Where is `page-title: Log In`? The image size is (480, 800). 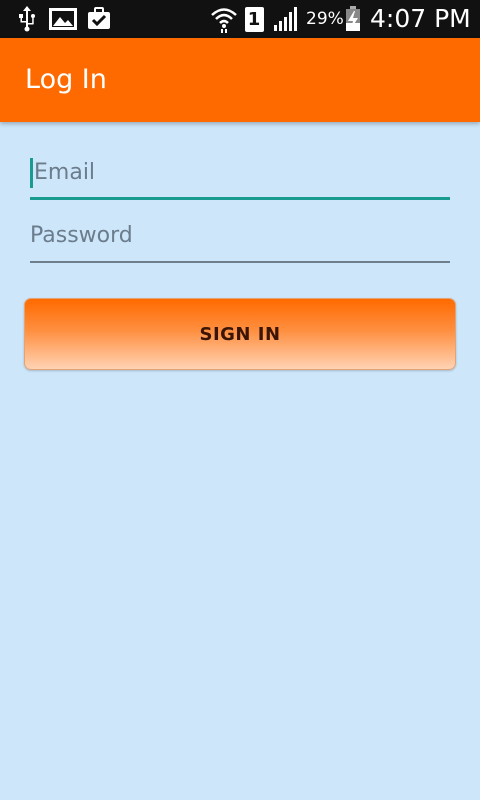
page-title: Log In is located at coordinates (66, 79).